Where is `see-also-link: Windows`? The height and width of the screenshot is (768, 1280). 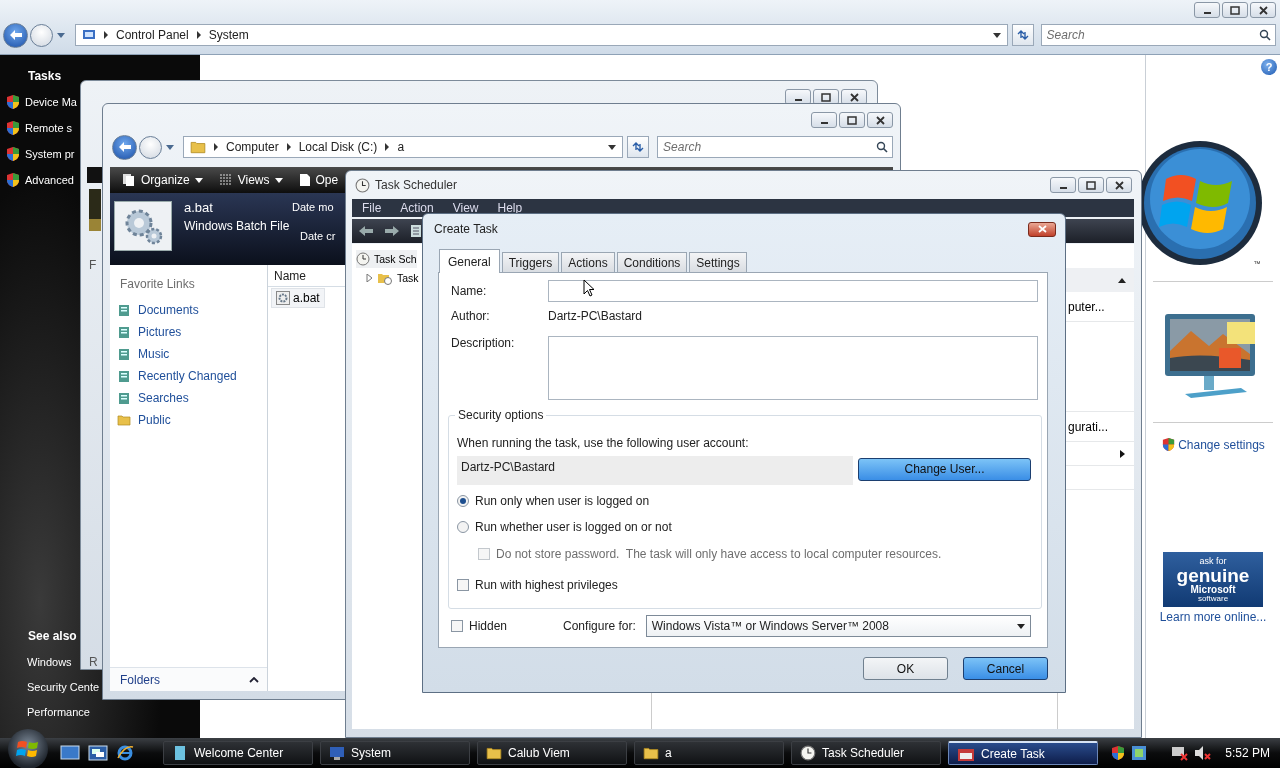
see-also-link: Windows is located at coordinates (49, 661).